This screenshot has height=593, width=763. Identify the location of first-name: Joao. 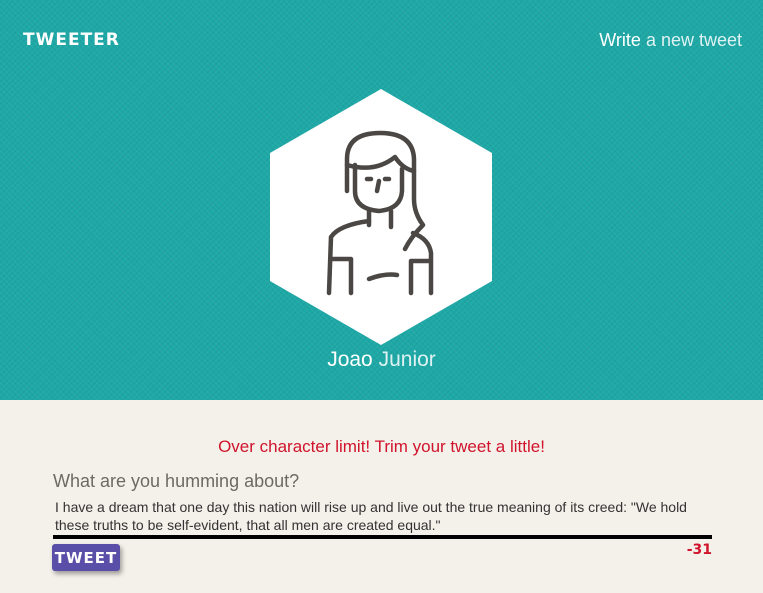
(350, 359).